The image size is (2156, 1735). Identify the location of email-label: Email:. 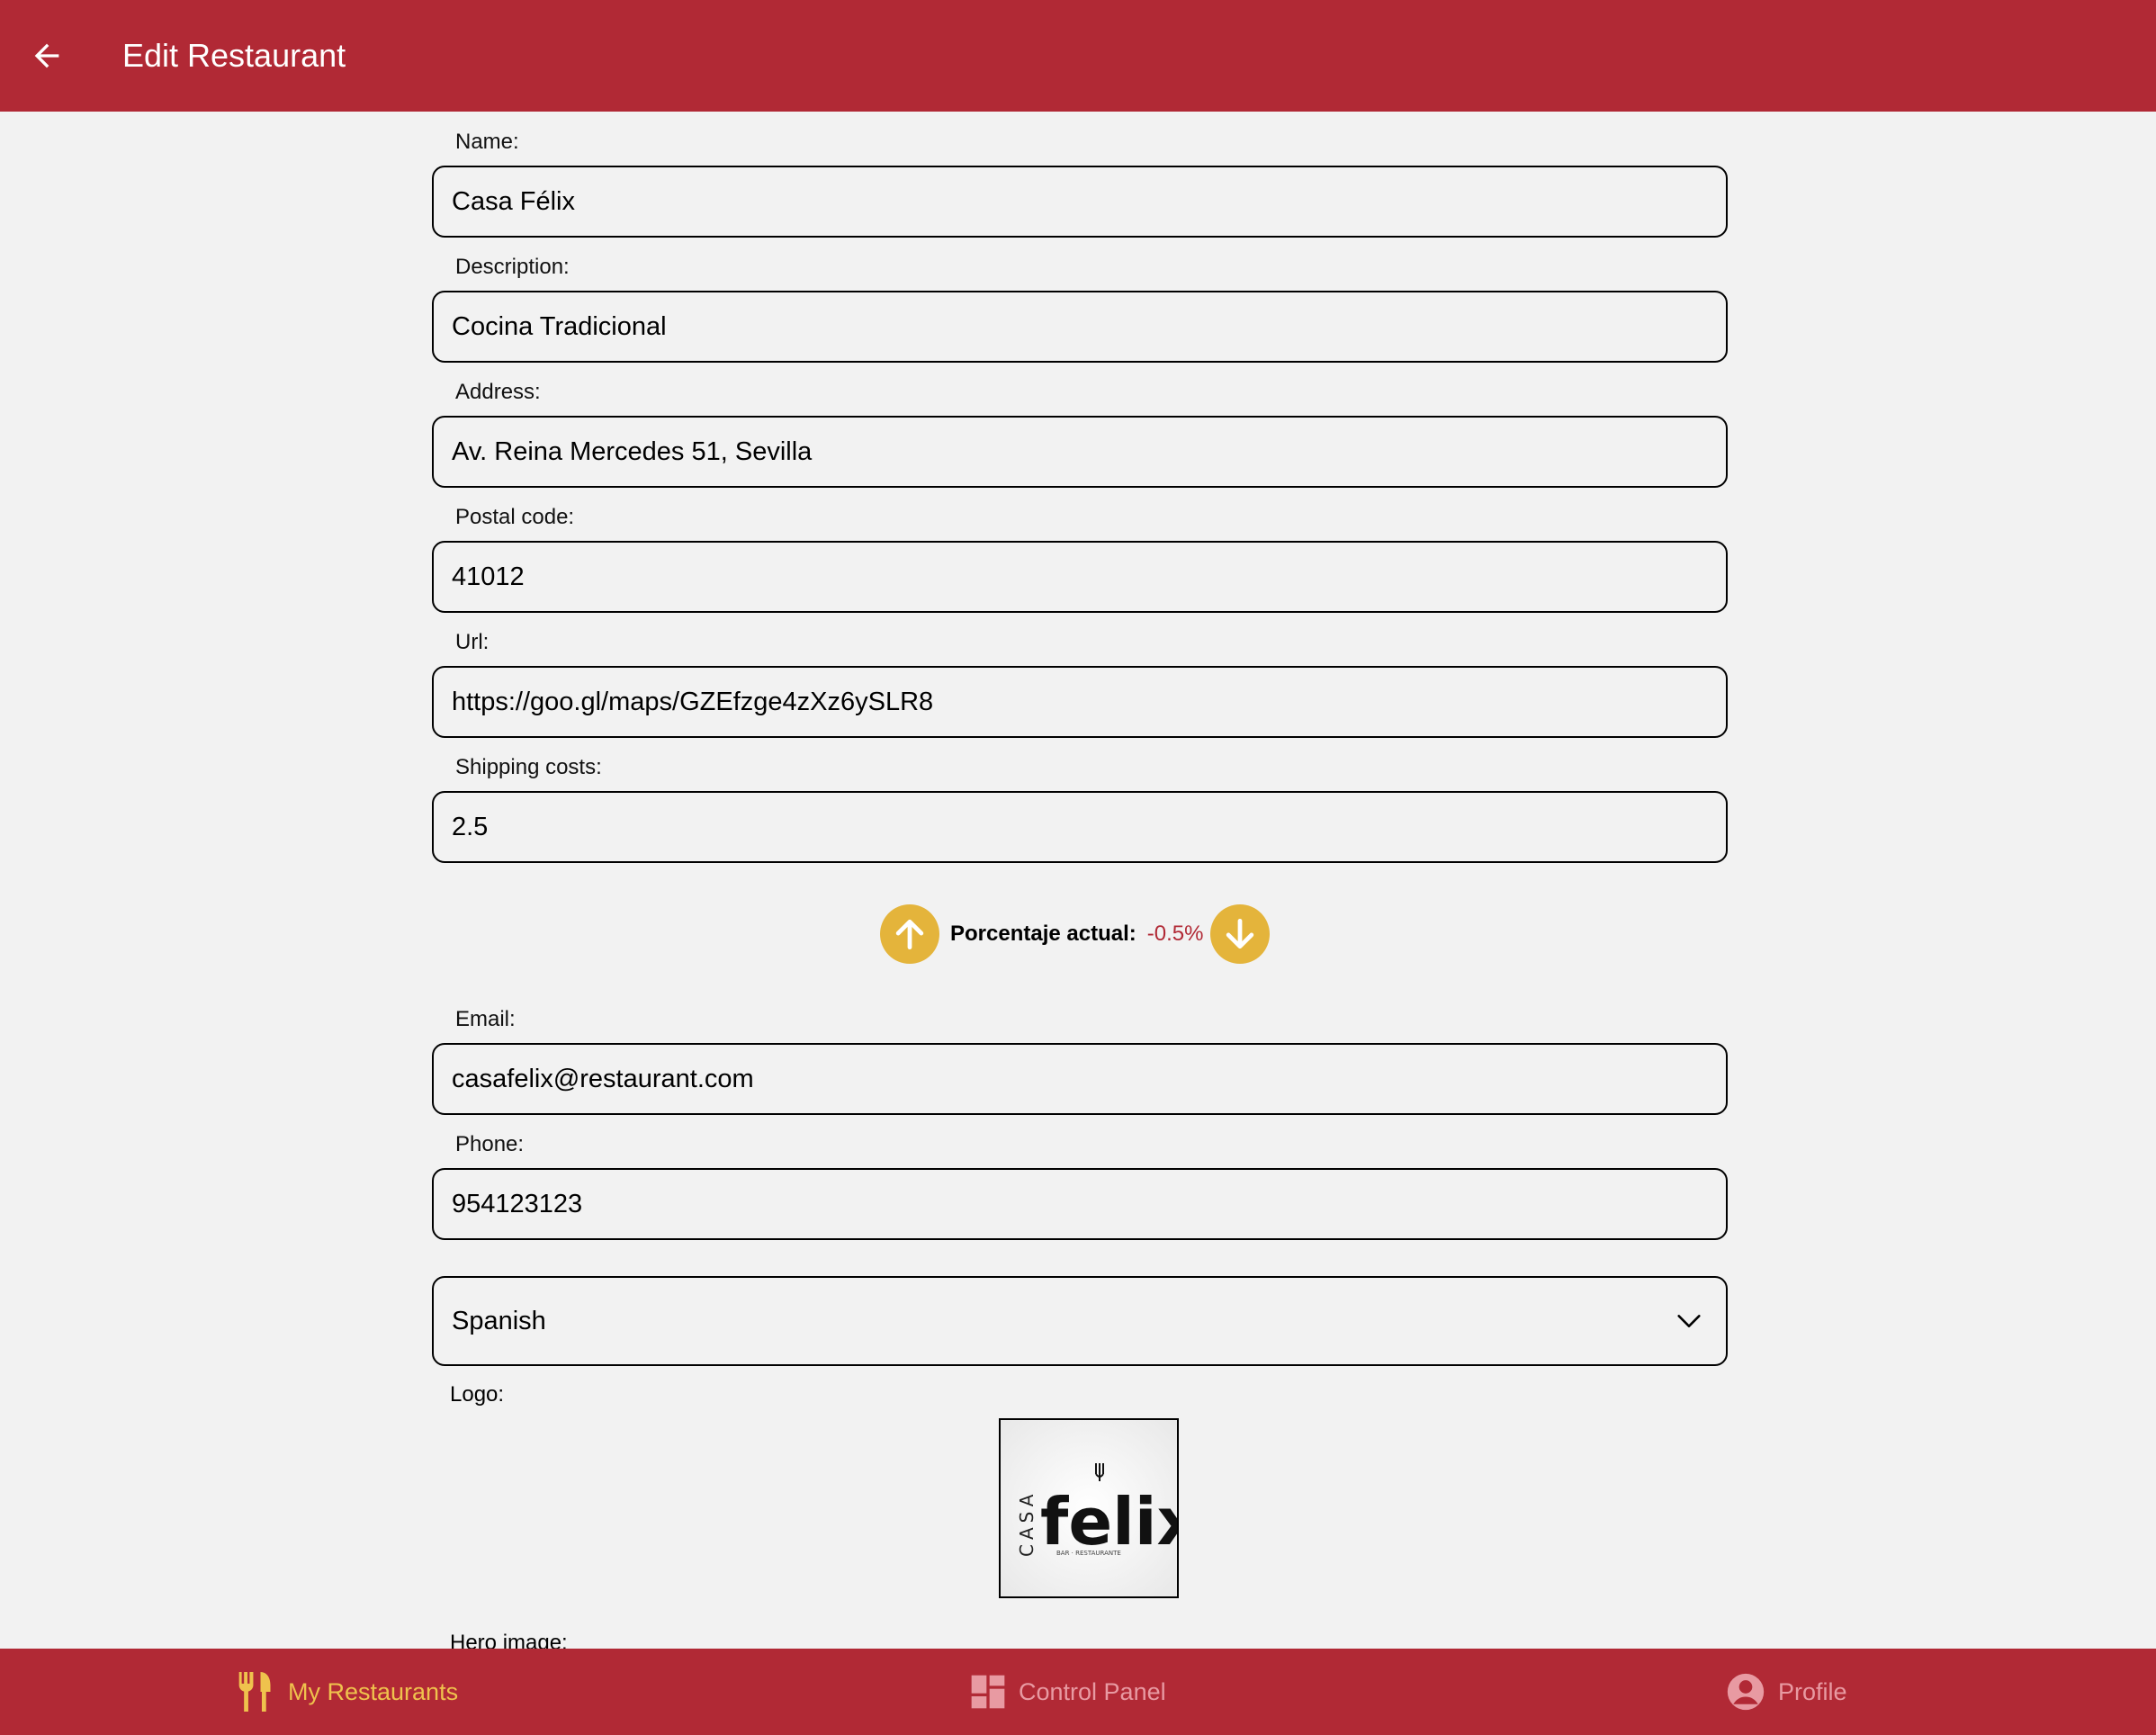
(485, 1019).